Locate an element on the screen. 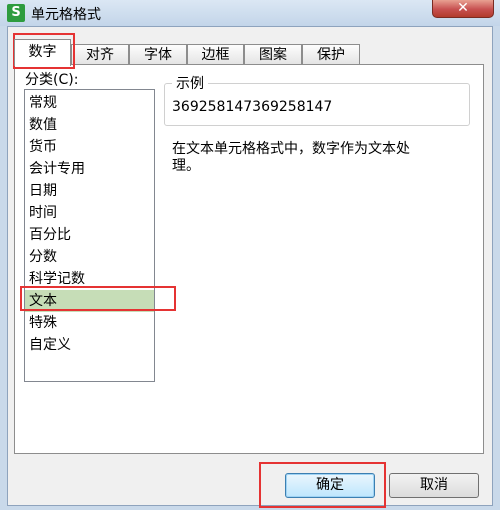 The width and height of the screenshot is (500, 510). category-item-general: 常规 is located at coordinates (89, 103).